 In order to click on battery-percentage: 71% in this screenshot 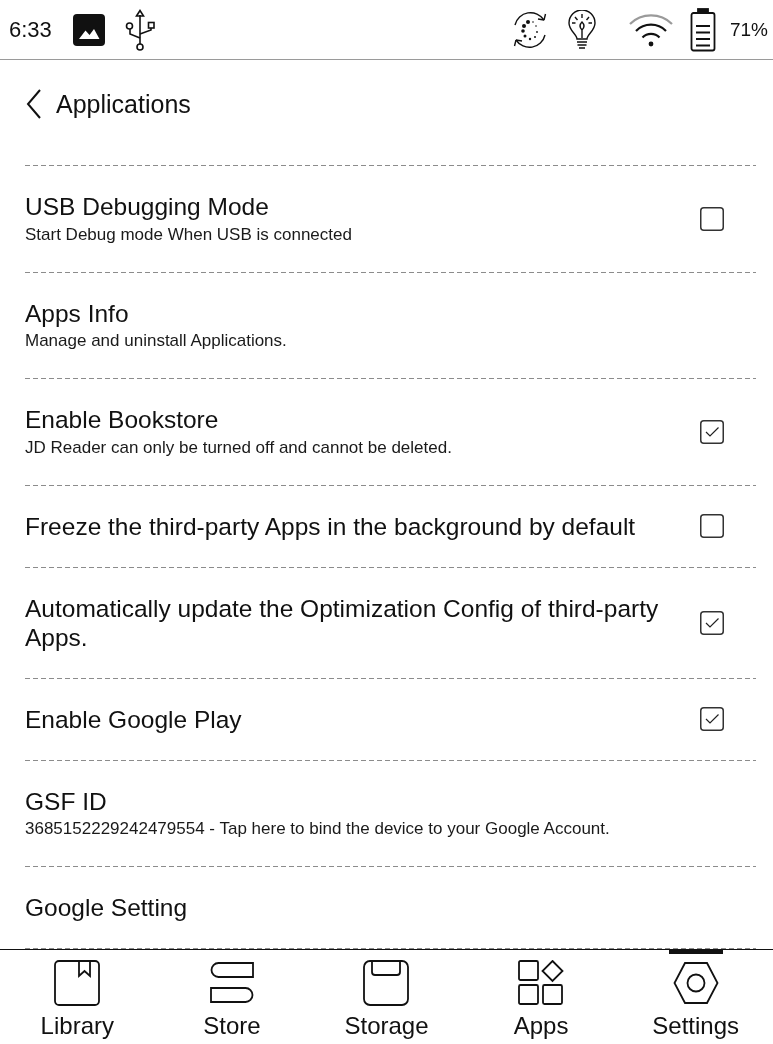, I will do `click(748, 29)`.